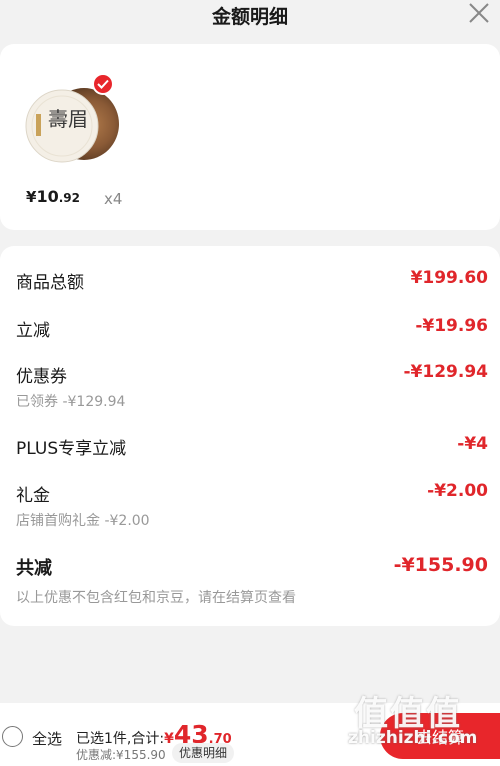  I want to click on plus-discount-value: -¥4, so click(472, 444).